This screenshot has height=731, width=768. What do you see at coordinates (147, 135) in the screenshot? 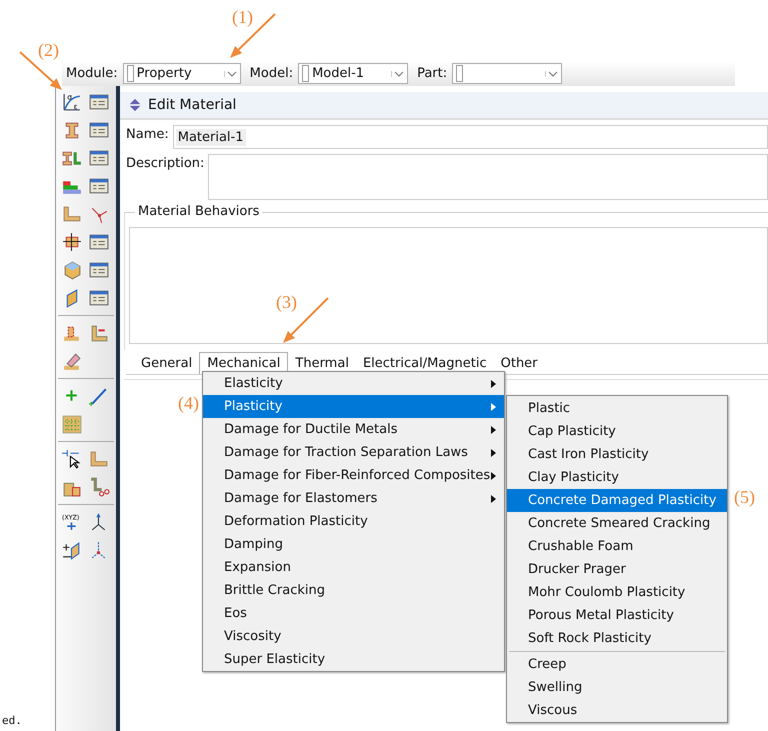
I see `name-label: Name:` at bounding box center [147, 135].